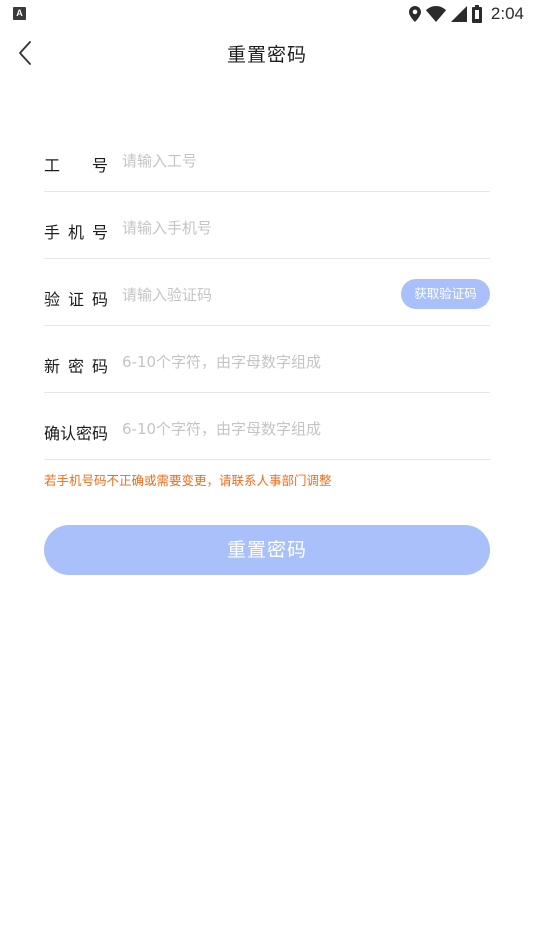  What do you see at coordinates (76, 299) in the screenshot?
I see `verification-code-label: 验 证 码` at bounding box center [76, 299].